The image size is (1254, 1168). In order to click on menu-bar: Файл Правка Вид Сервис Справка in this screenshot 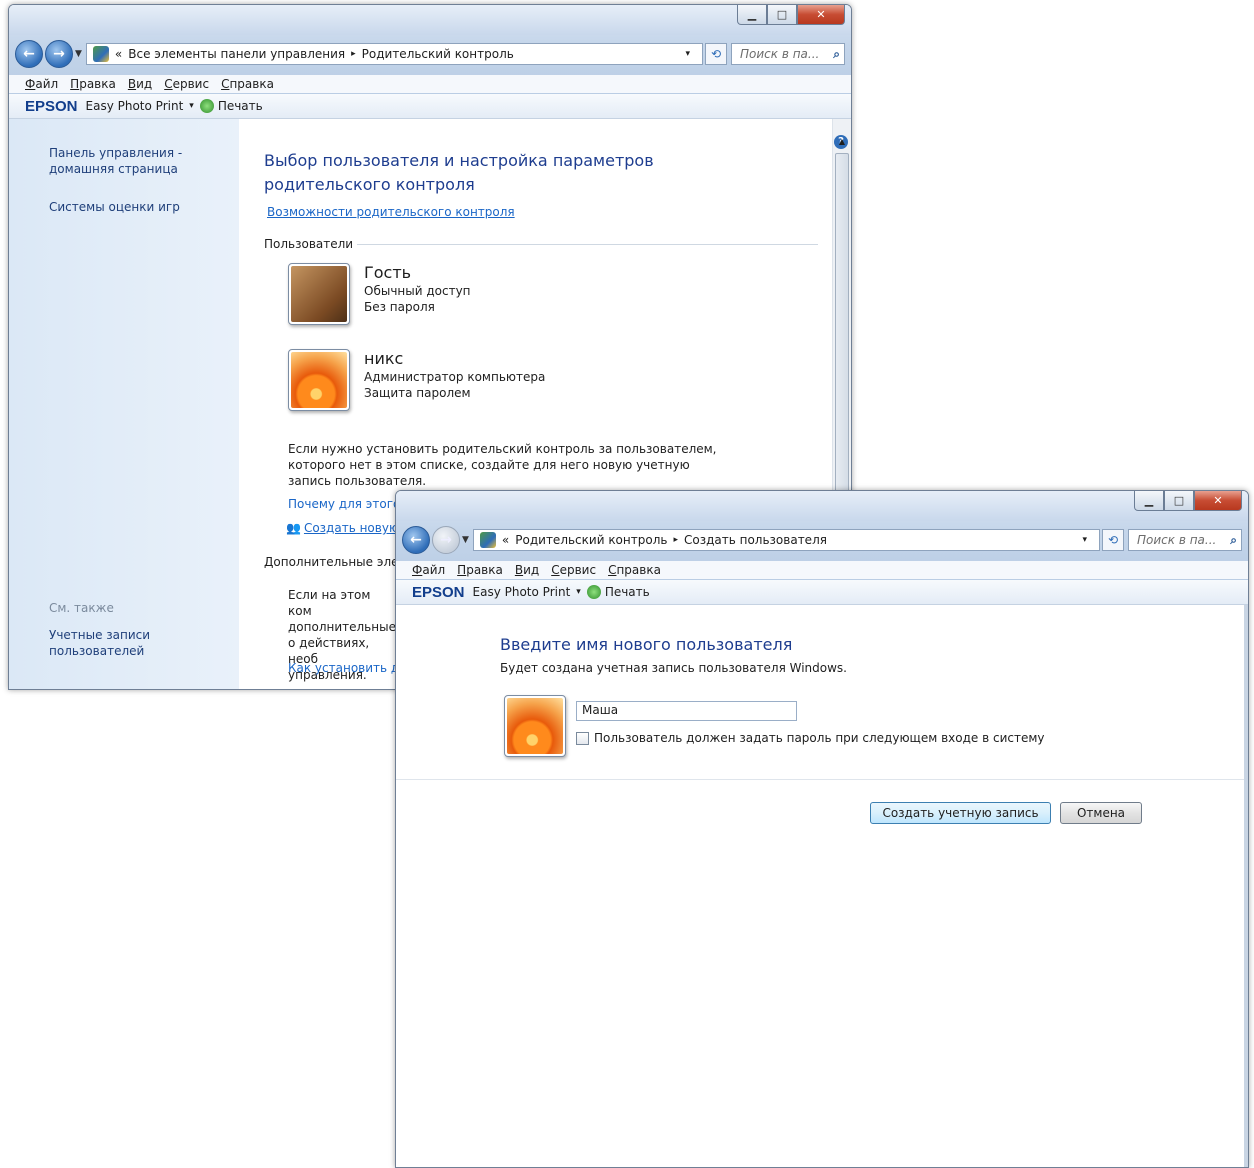, I will do `click(822, 570)`.